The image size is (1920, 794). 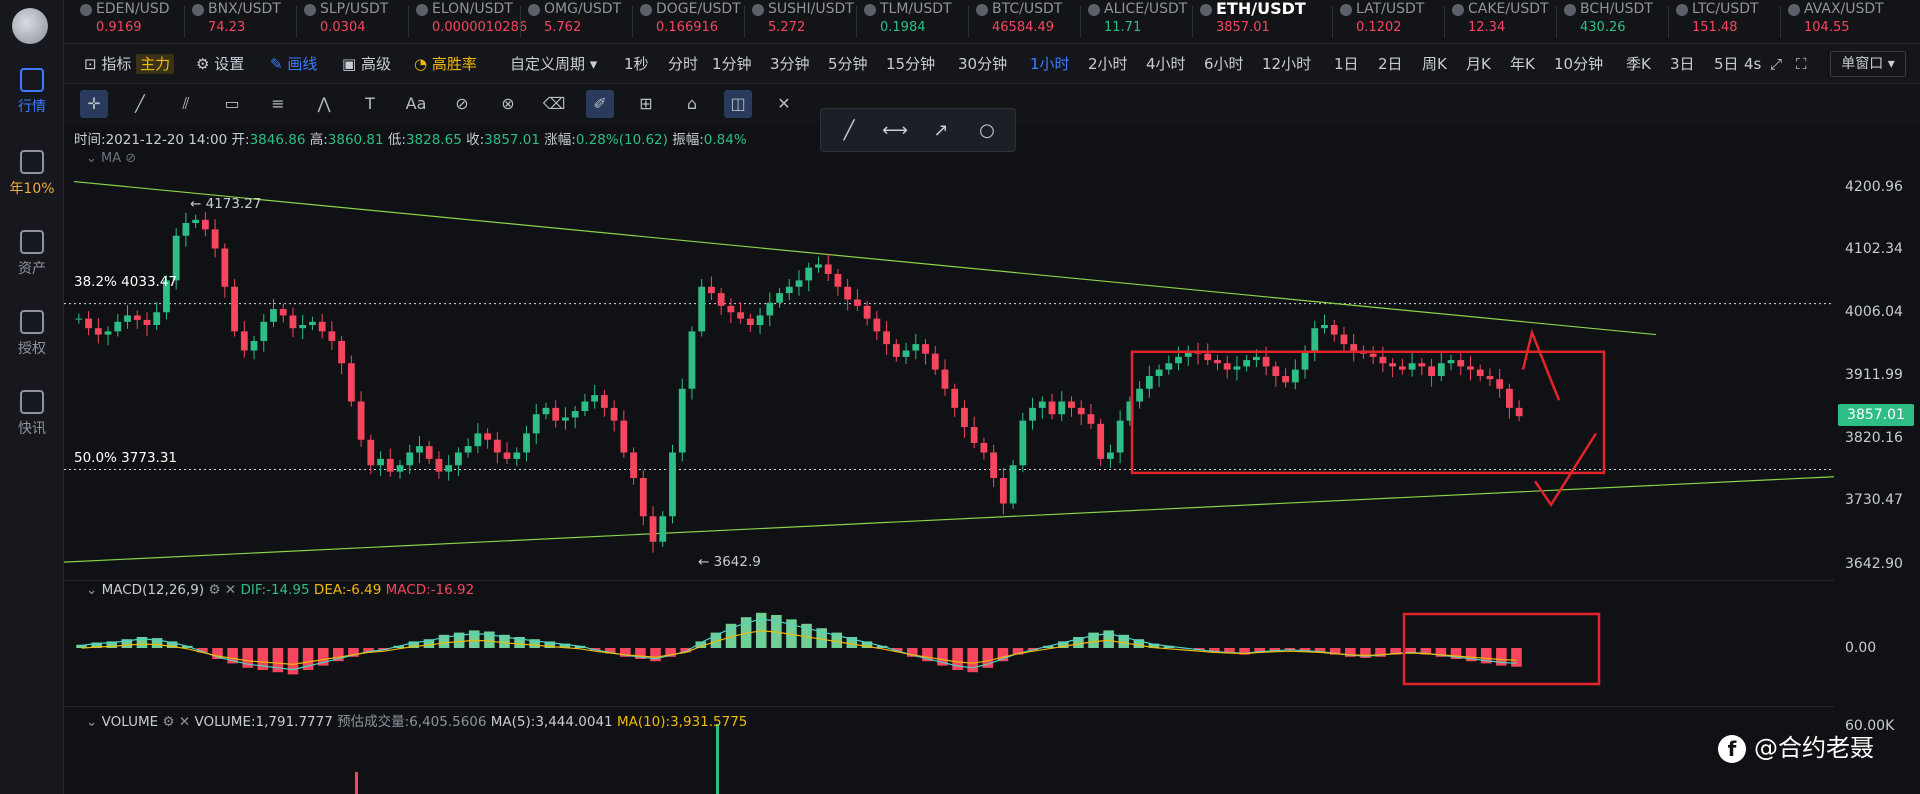 What do you see at coordinates (636, 64) in the screenshot?
I see `interval-tab: 1秒` at bounding box center [636, 64].